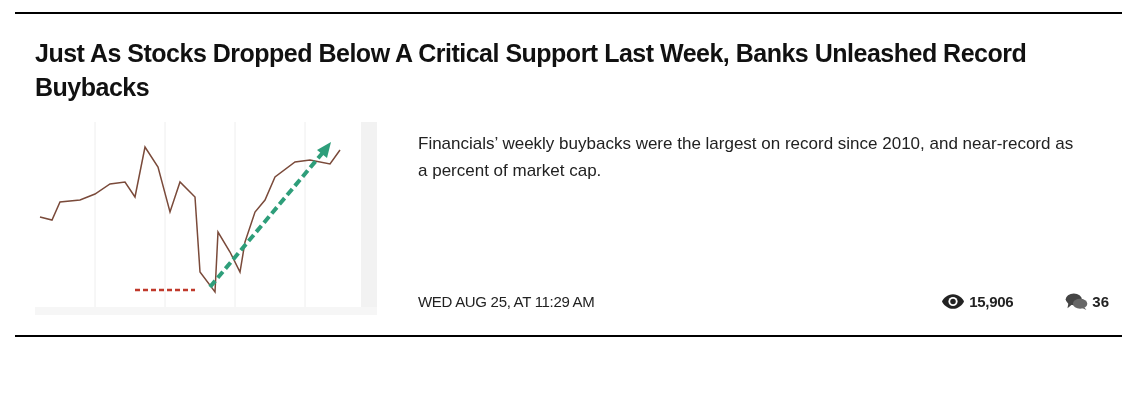 The height and width of the screenshot is (402, 1144). Describe the element at coordinates (1100, 301) in the screenshot. I see `comment-count: 36` at that location.